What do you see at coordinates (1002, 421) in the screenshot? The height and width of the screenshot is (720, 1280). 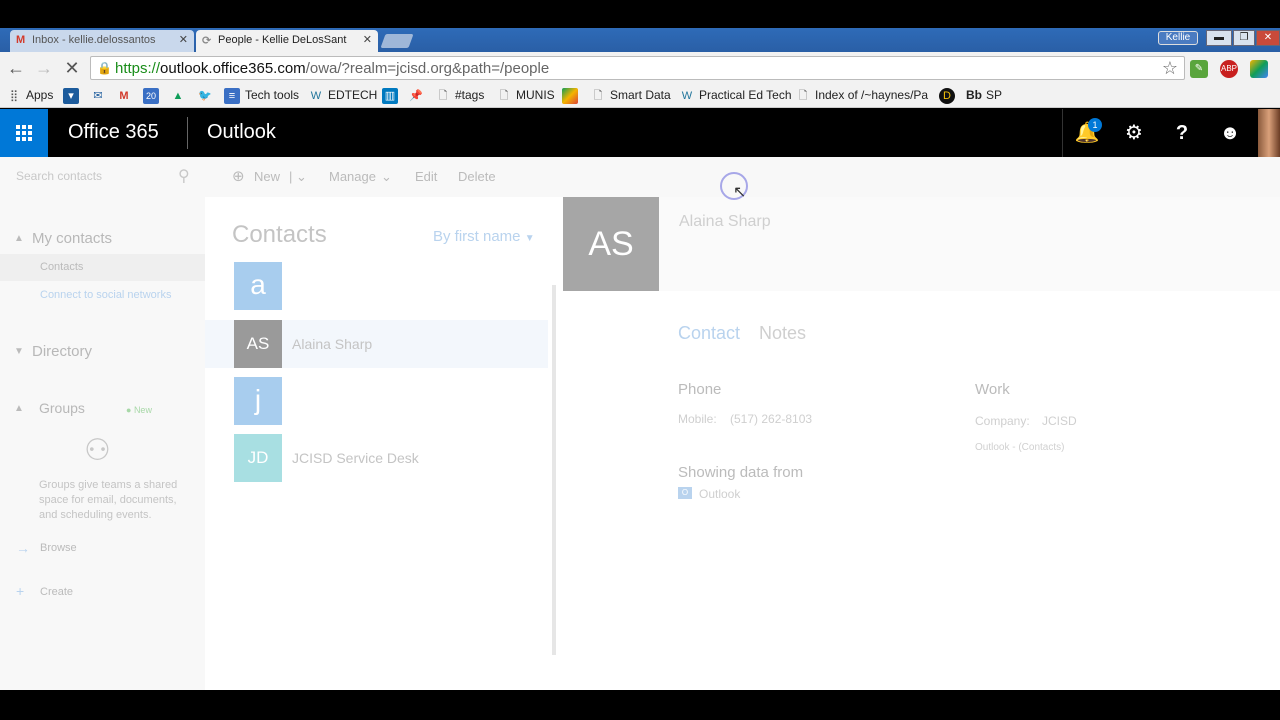 I see `company-label: Company:` at bounding box center [1002, 421].